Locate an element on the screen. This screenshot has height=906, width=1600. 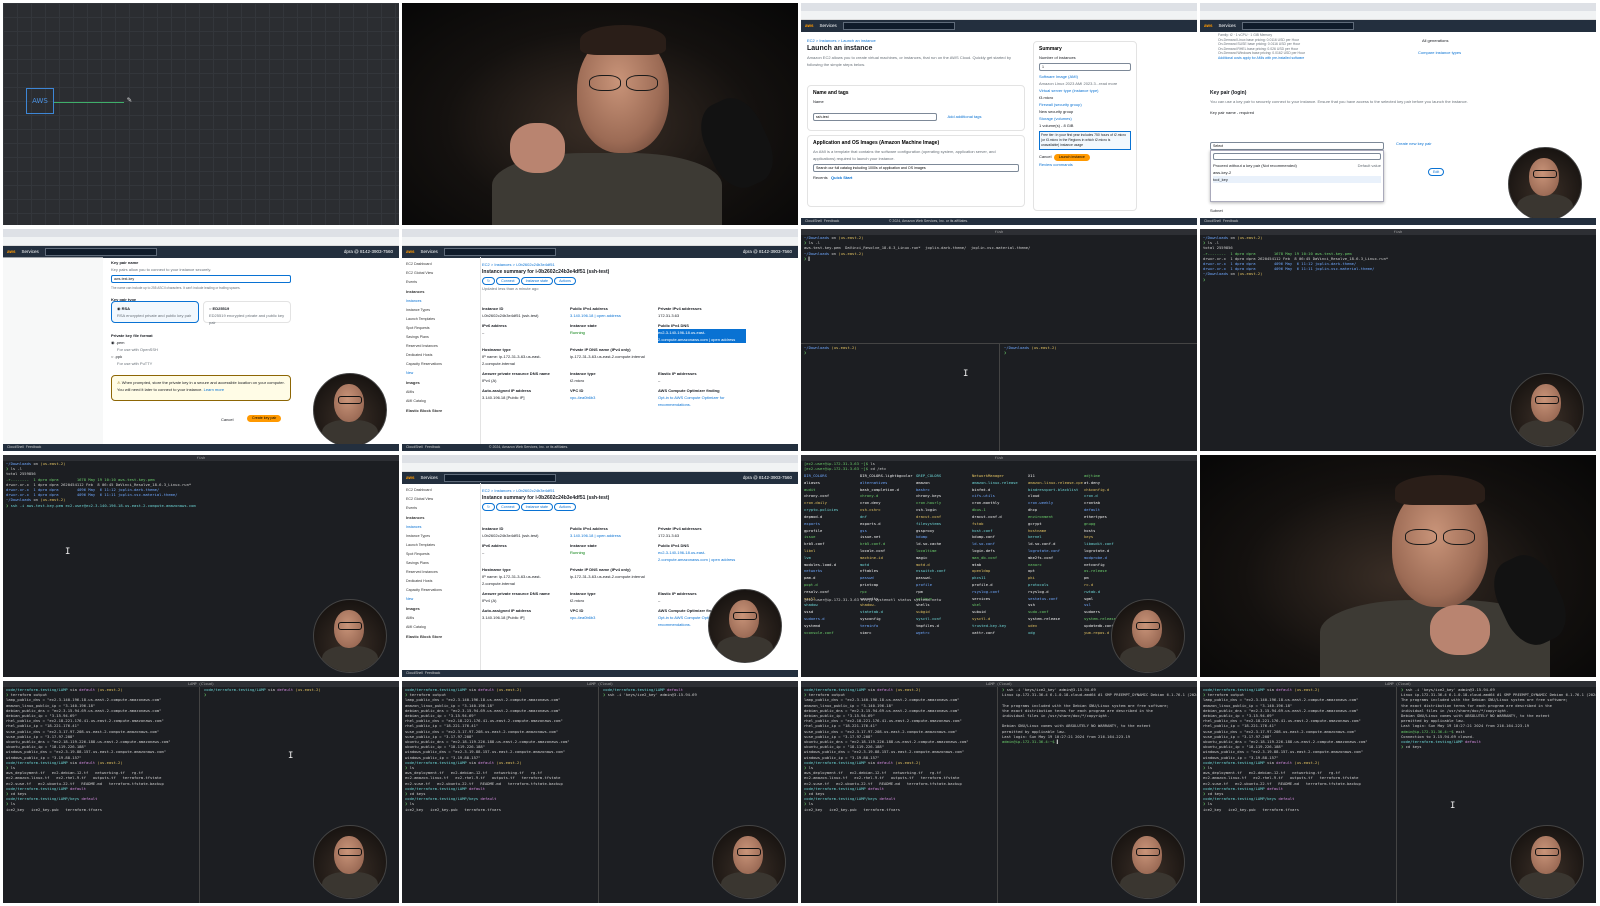
ed25519-radio: ○ is located at coordinates (210, 308).